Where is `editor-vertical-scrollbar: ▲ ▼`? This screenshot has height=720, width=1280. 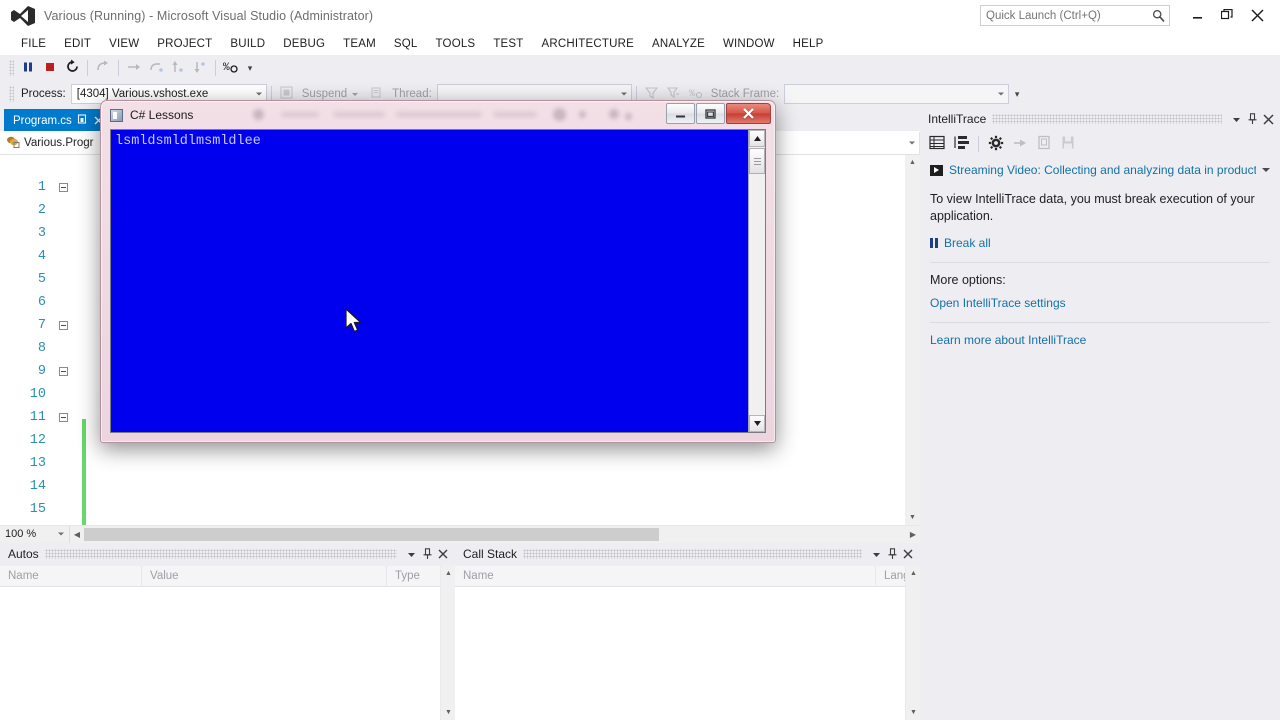 editor-vertical-scrollbar: ▲ ▼ is located at coordinates (912, 340).